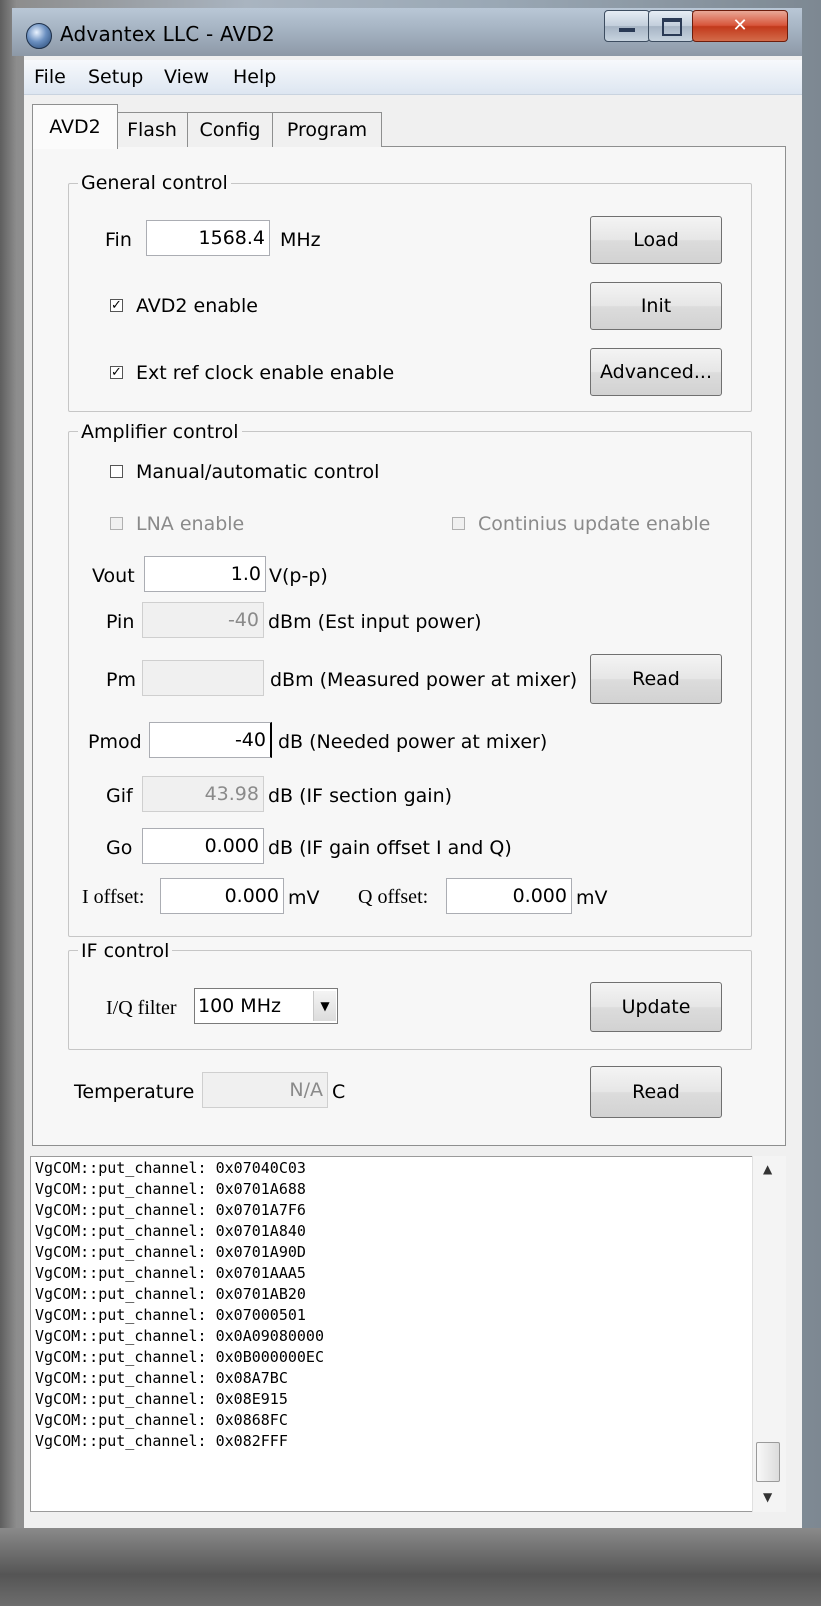 This screenshot has height=1606, width=821. Describe the element at coordinates (160, 432) in the screenshot. I see `amplifier-control-title: Amplifier control` at that location.